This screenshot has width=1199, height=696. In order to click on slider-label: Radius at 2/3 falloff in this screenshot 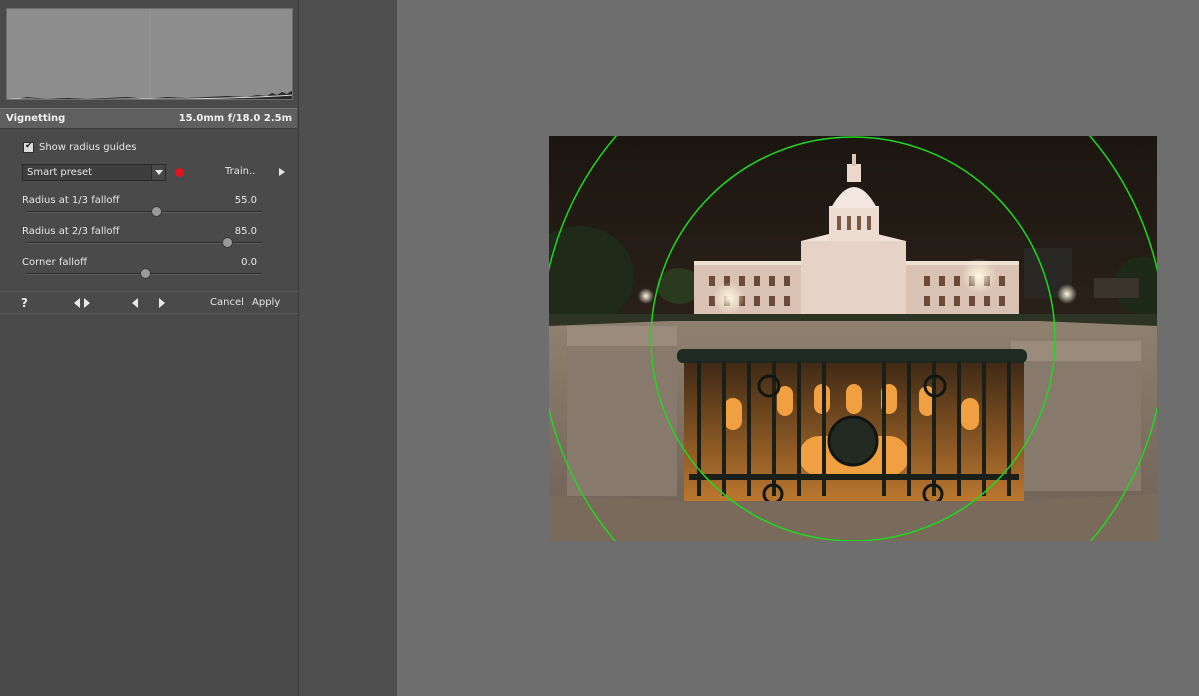, I will do `click(71, 231)`.